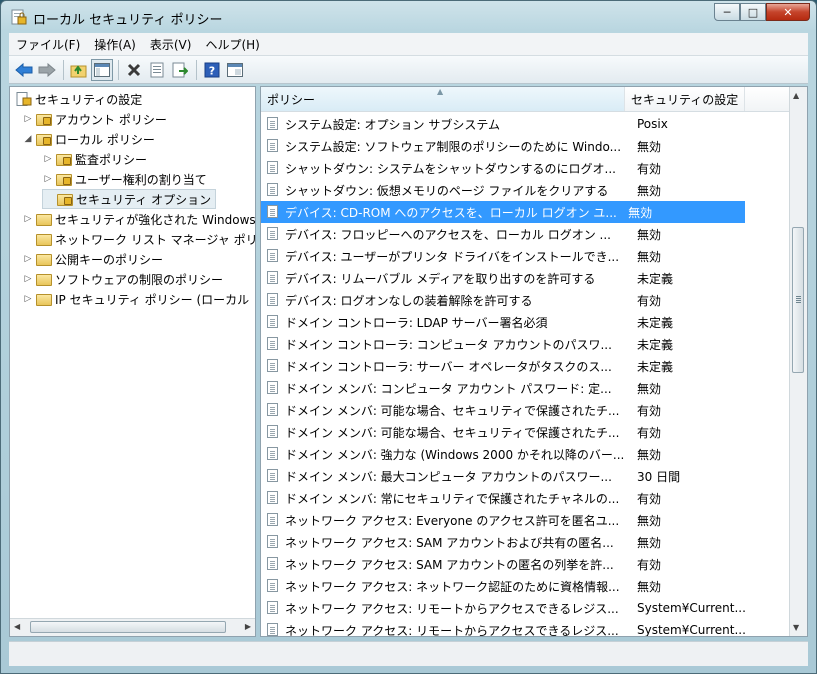 This screenshot has width=817, height=674. What do you see at coordinates (655, 322) in the screenshot?
I see `security-setting-cell: 未定義` at bounding box center [655, 322].